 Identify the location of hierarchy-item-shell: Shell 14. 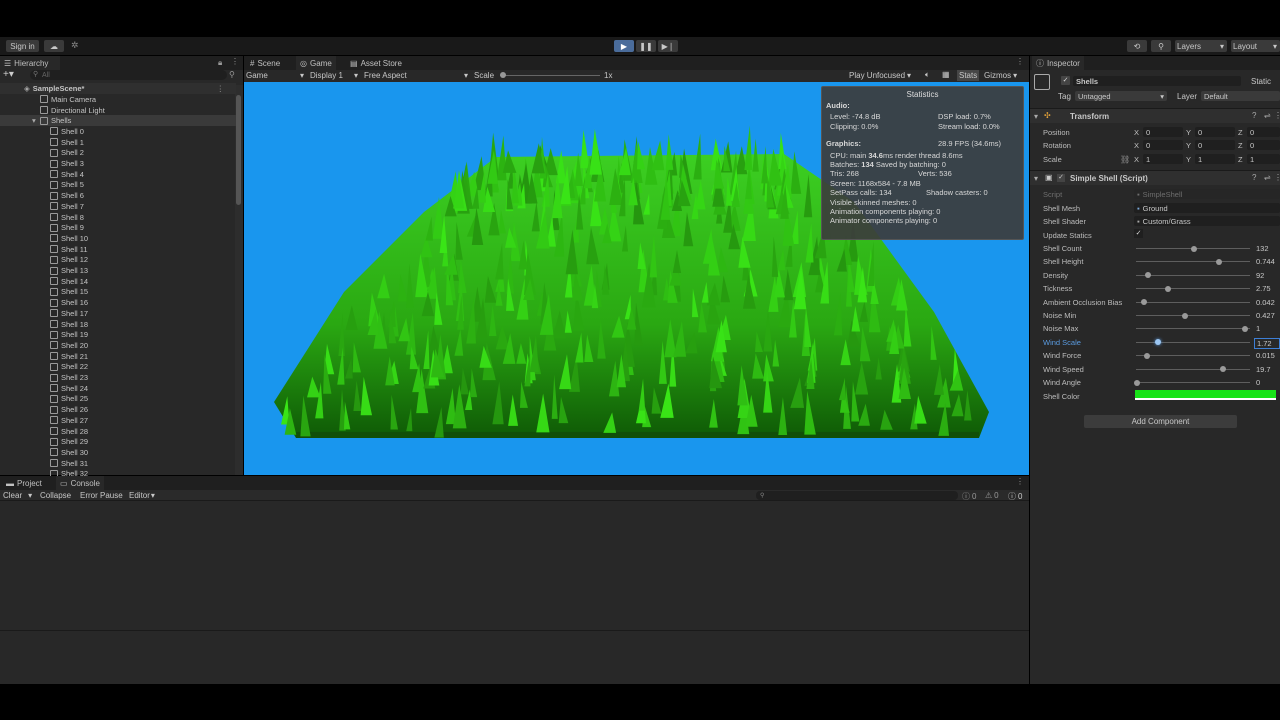
(118, 281).